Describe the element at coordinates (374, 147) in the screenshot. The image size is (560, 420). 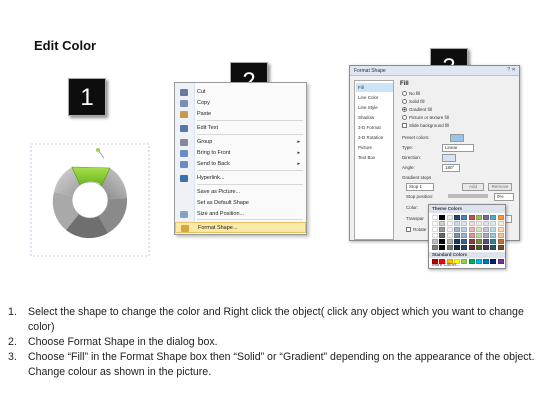
I see `nav-item-picture: Picture` at that location.